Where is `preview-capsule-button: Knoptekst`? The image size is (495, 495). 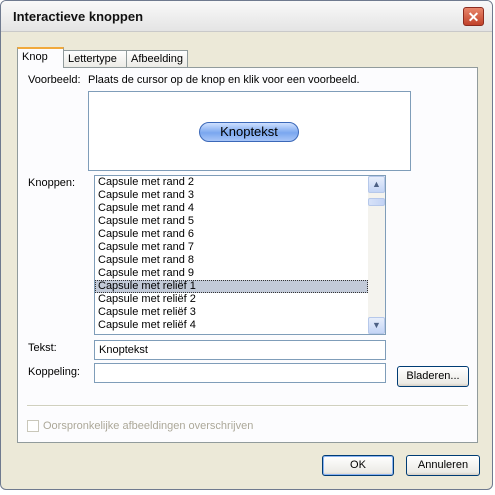
preview-capsule-button: Knoptekst is located at coordinates (249, 132).